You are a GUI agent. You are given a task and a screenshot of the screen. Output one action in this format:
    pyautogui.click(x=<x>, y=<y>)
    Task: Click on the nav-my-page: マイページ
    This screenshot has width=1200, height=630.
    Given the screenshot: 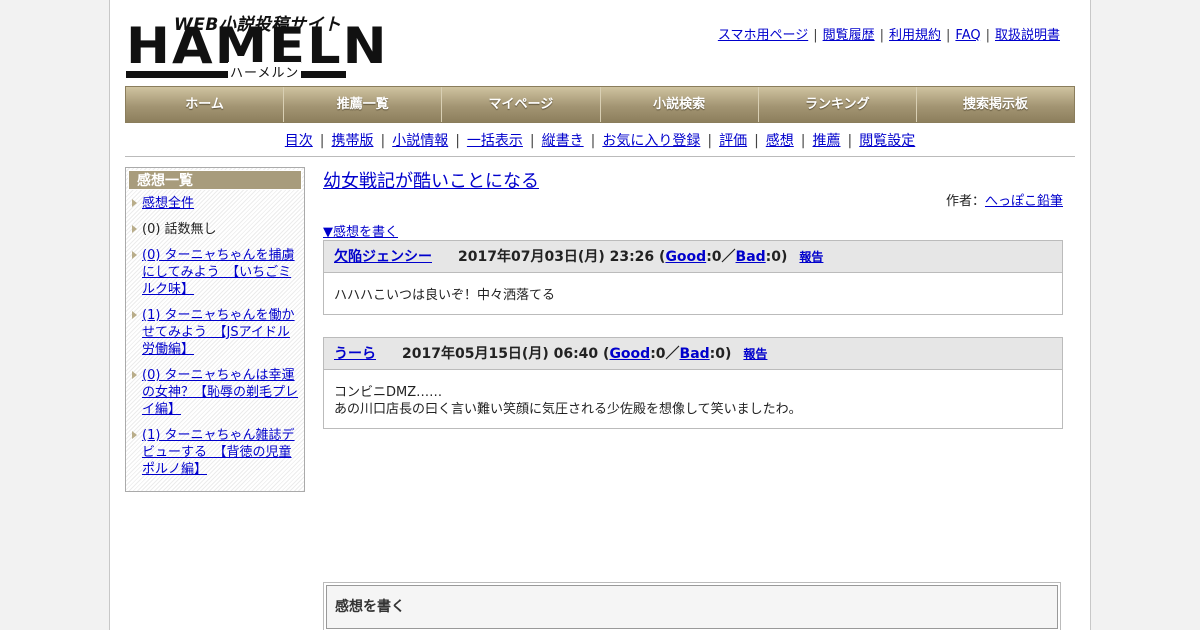 What is the action you would take?
    pyautogui.click(x=521, y=104)
    